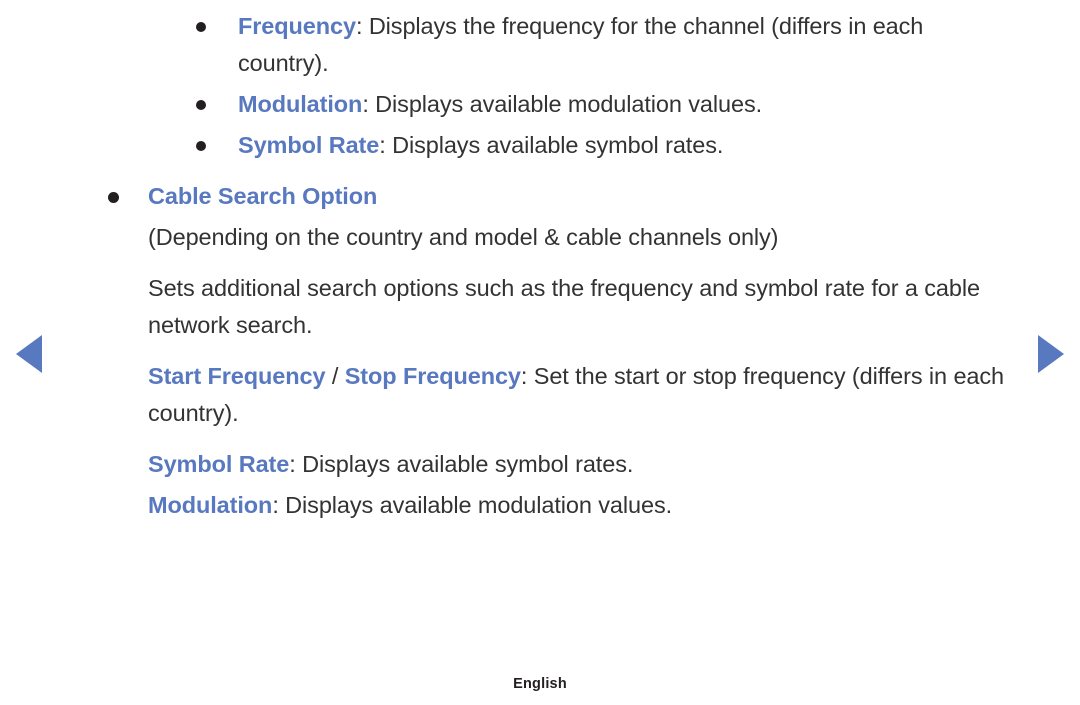 This screenshot has height=705, width=1080. I want to click on option-keyword-start: Start Frequency, so click(237, 376).